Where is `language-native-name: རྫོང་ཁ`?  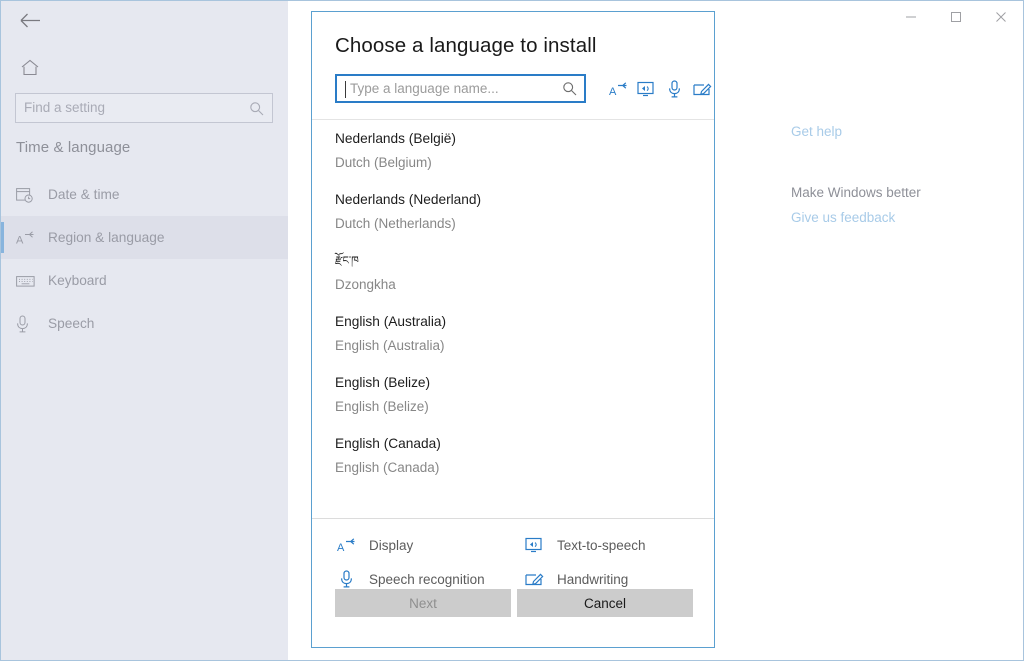
language-native-name: རྫོང་ཁ is located at coordinates (347, 261).